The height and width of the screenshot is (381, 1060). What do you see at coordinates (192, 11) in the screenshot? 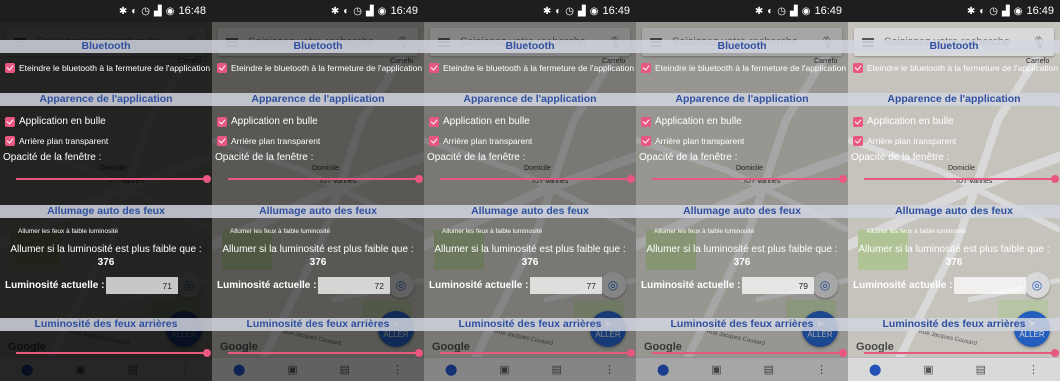
I see `status-time: 16:48` at bounding box center [192, 11].